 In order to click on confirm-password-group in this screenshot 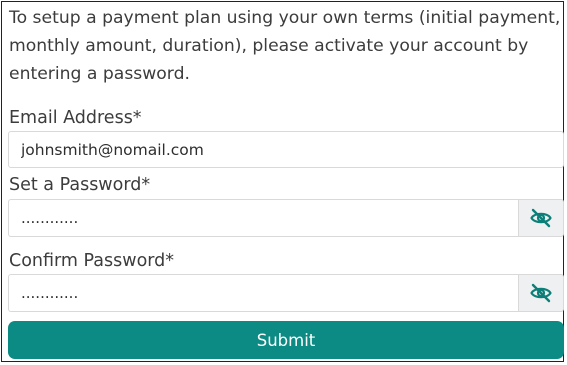, I will do `click(286, 293)`.